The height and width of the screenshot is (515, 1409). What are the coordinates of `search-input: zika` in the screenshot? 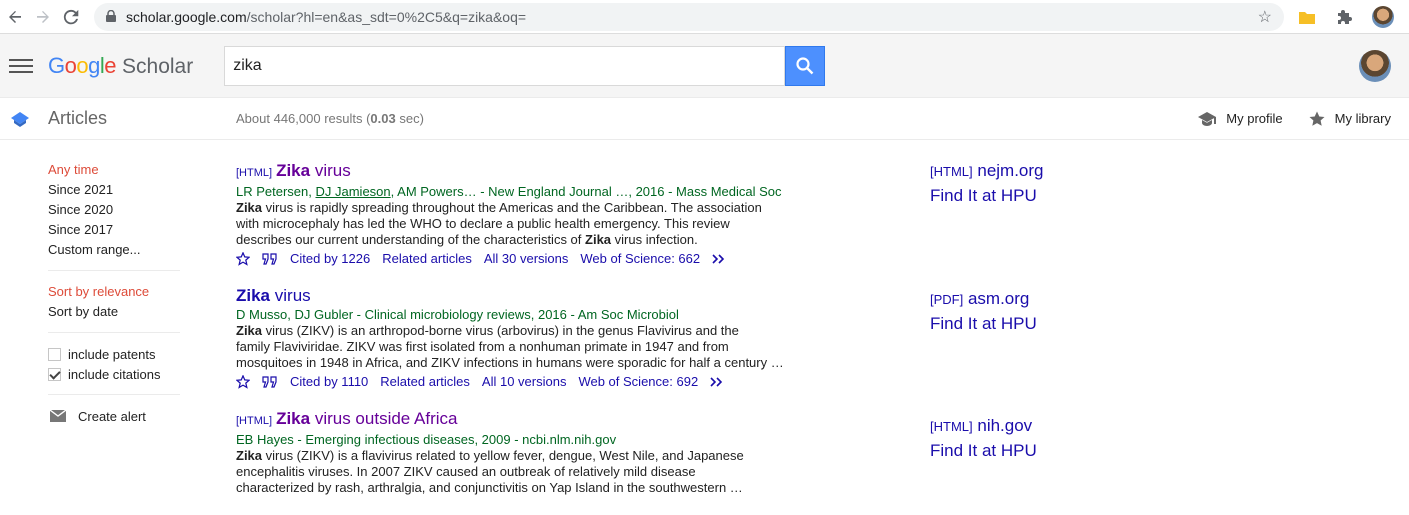 It's located at (505, 65).